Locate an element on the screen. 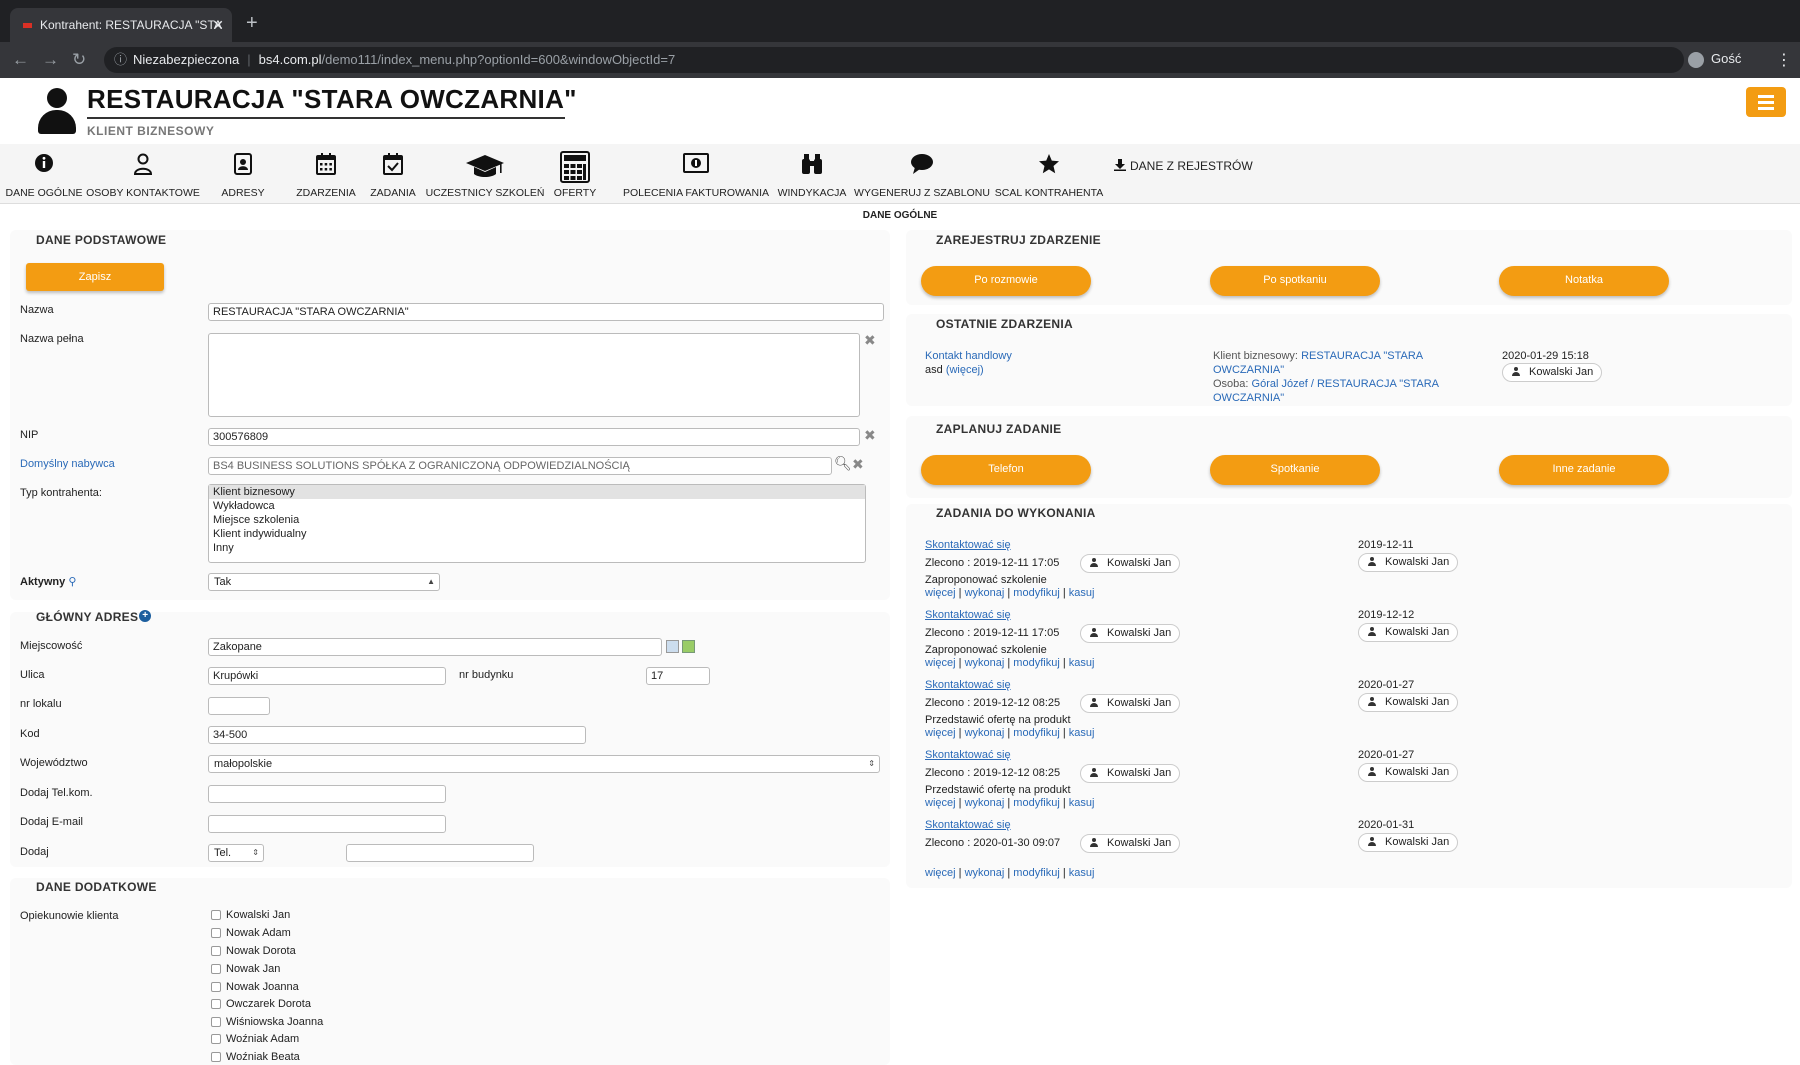  active-select: Tak ▲ is located at coordinates (324, 582).